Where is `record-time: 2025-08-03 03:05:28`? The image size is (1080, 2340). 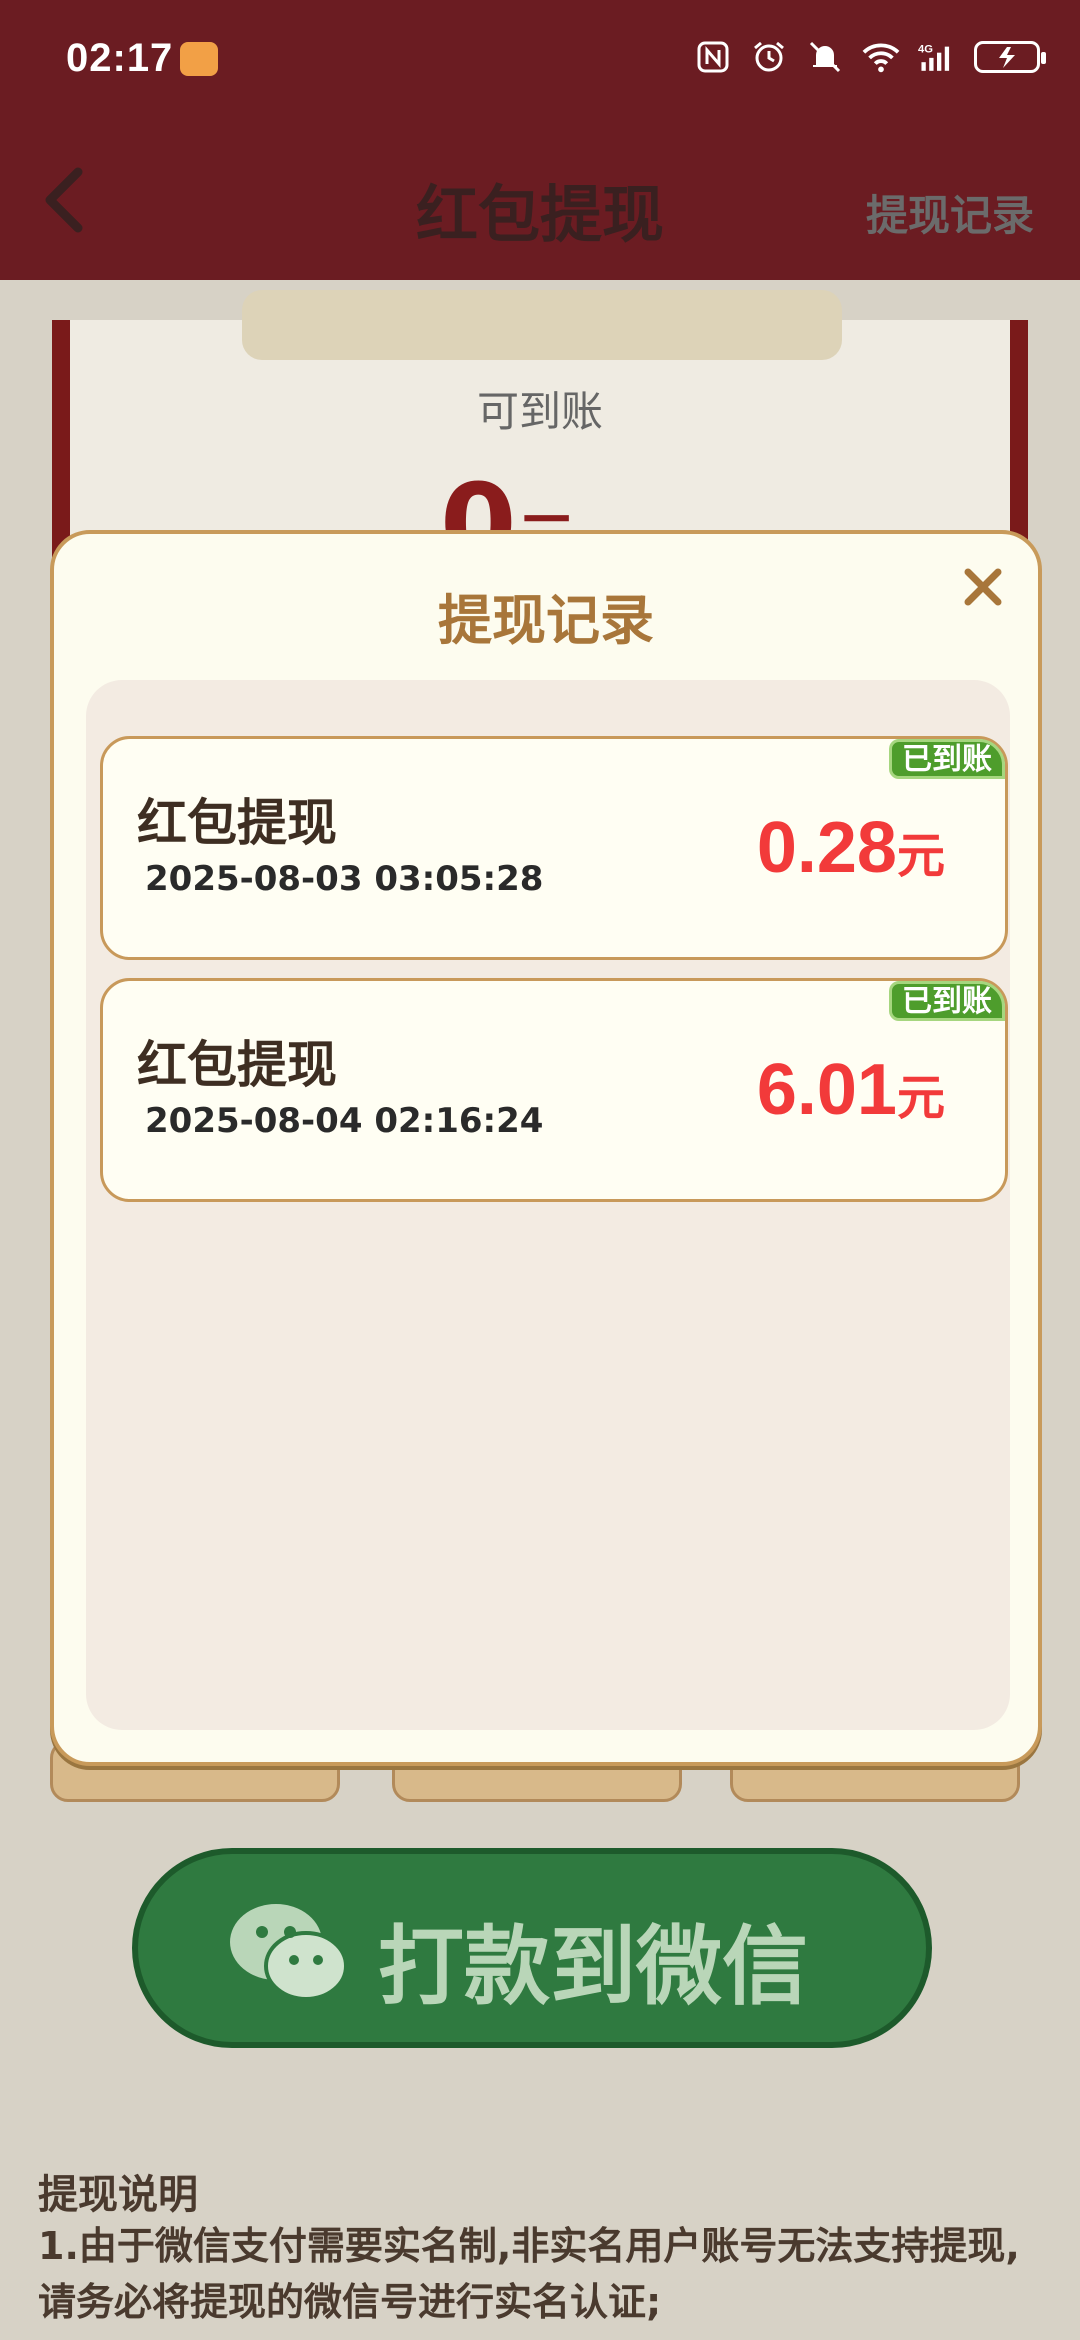
record-time: 2025-08-03 03:05:28 is located at coordinates (344, 879).